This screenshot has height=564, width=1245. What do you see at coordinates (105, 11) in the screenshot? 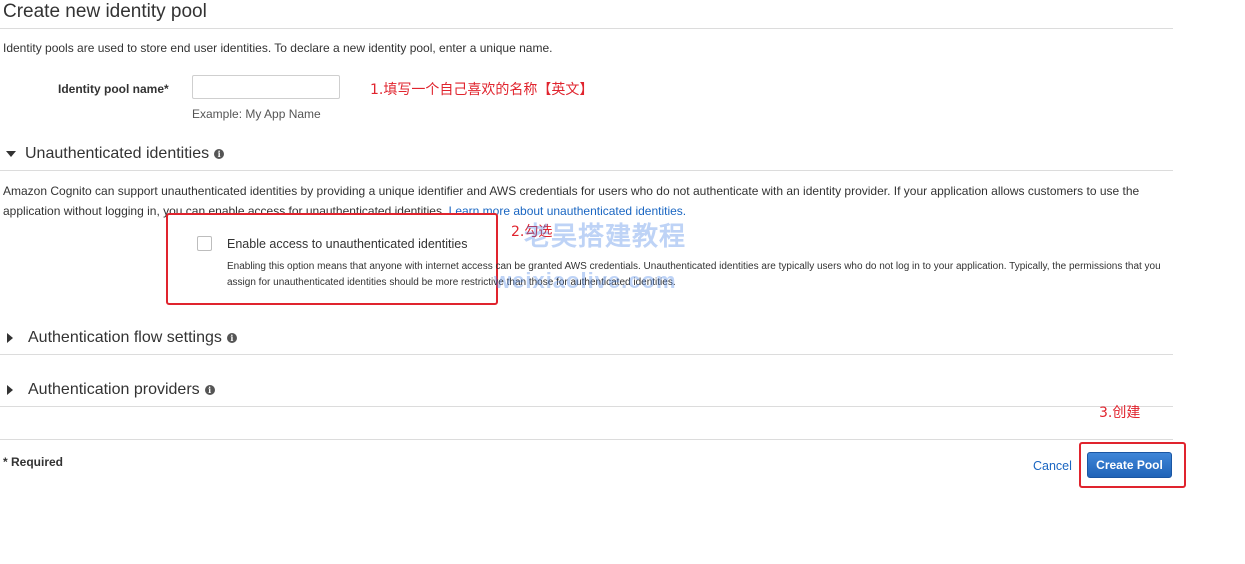
I see `page-title: Create new identity pool` at bounding box center [105, 11].